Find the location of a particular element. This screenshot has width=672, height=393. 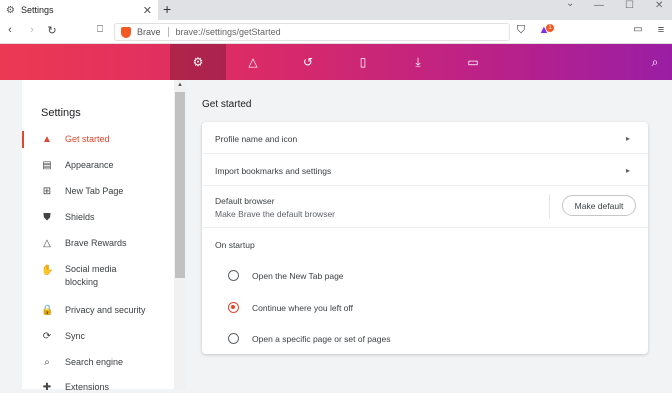

tab-strip: ⚙ Settings ✕ + ⌄ — ☐ ✕ is located at coordinates (336, 10).